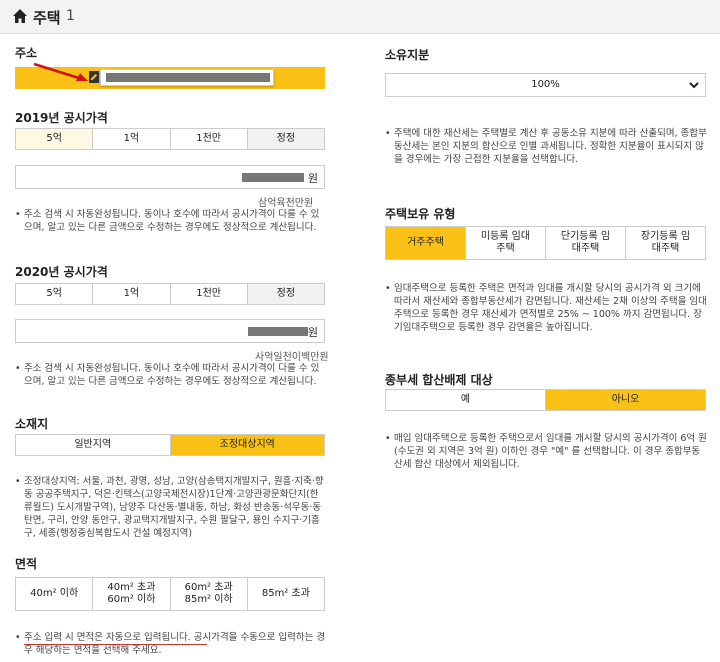  What do you see at coordinates (26, 564) in the screenshot?
I see `area-label: 면적` at bounding box center [26, 564].